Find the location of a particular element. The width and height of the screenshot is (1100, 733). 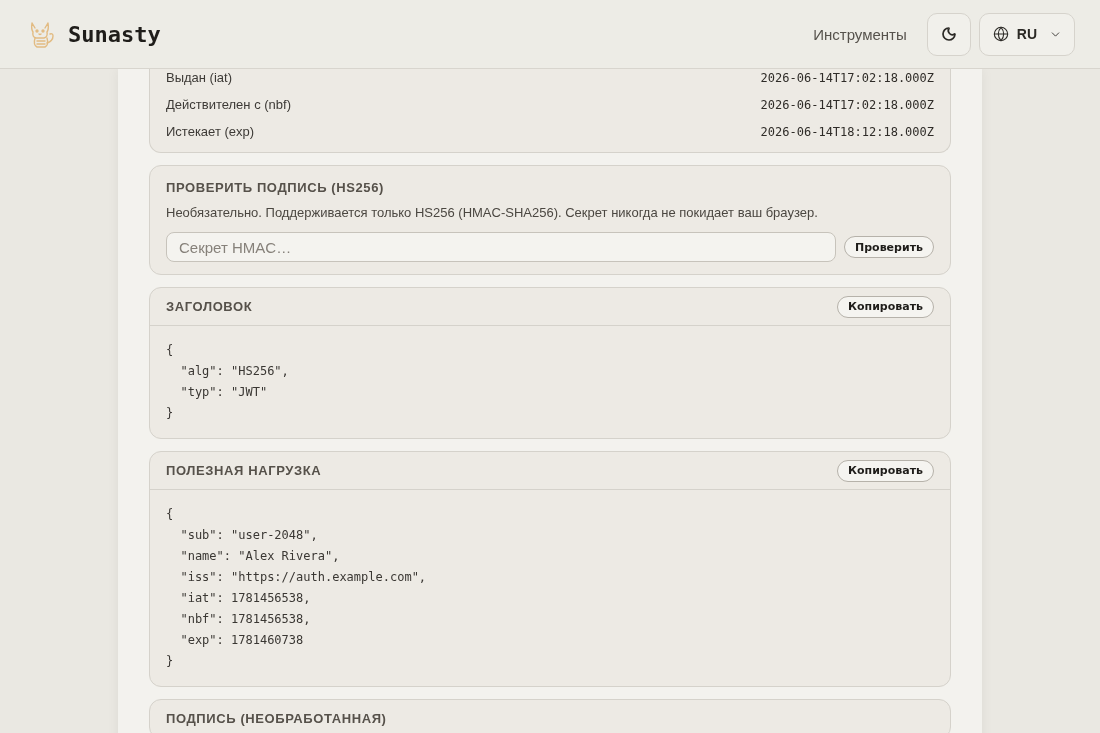

tools-nav-link: Инструменты is located at coordinates (860, 34).